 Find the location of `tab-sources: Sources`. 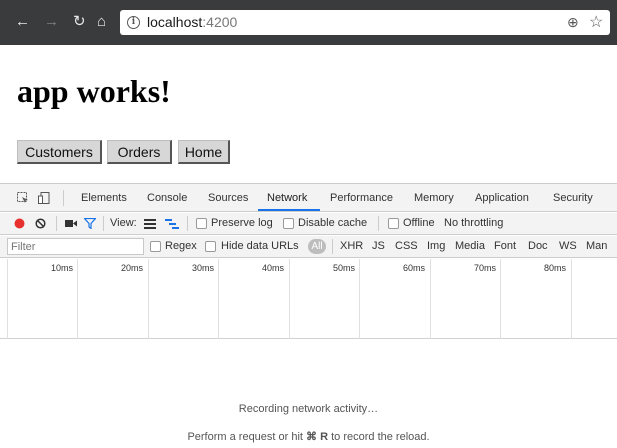

tab-sources: Sources is located at coordinates (228, 198).